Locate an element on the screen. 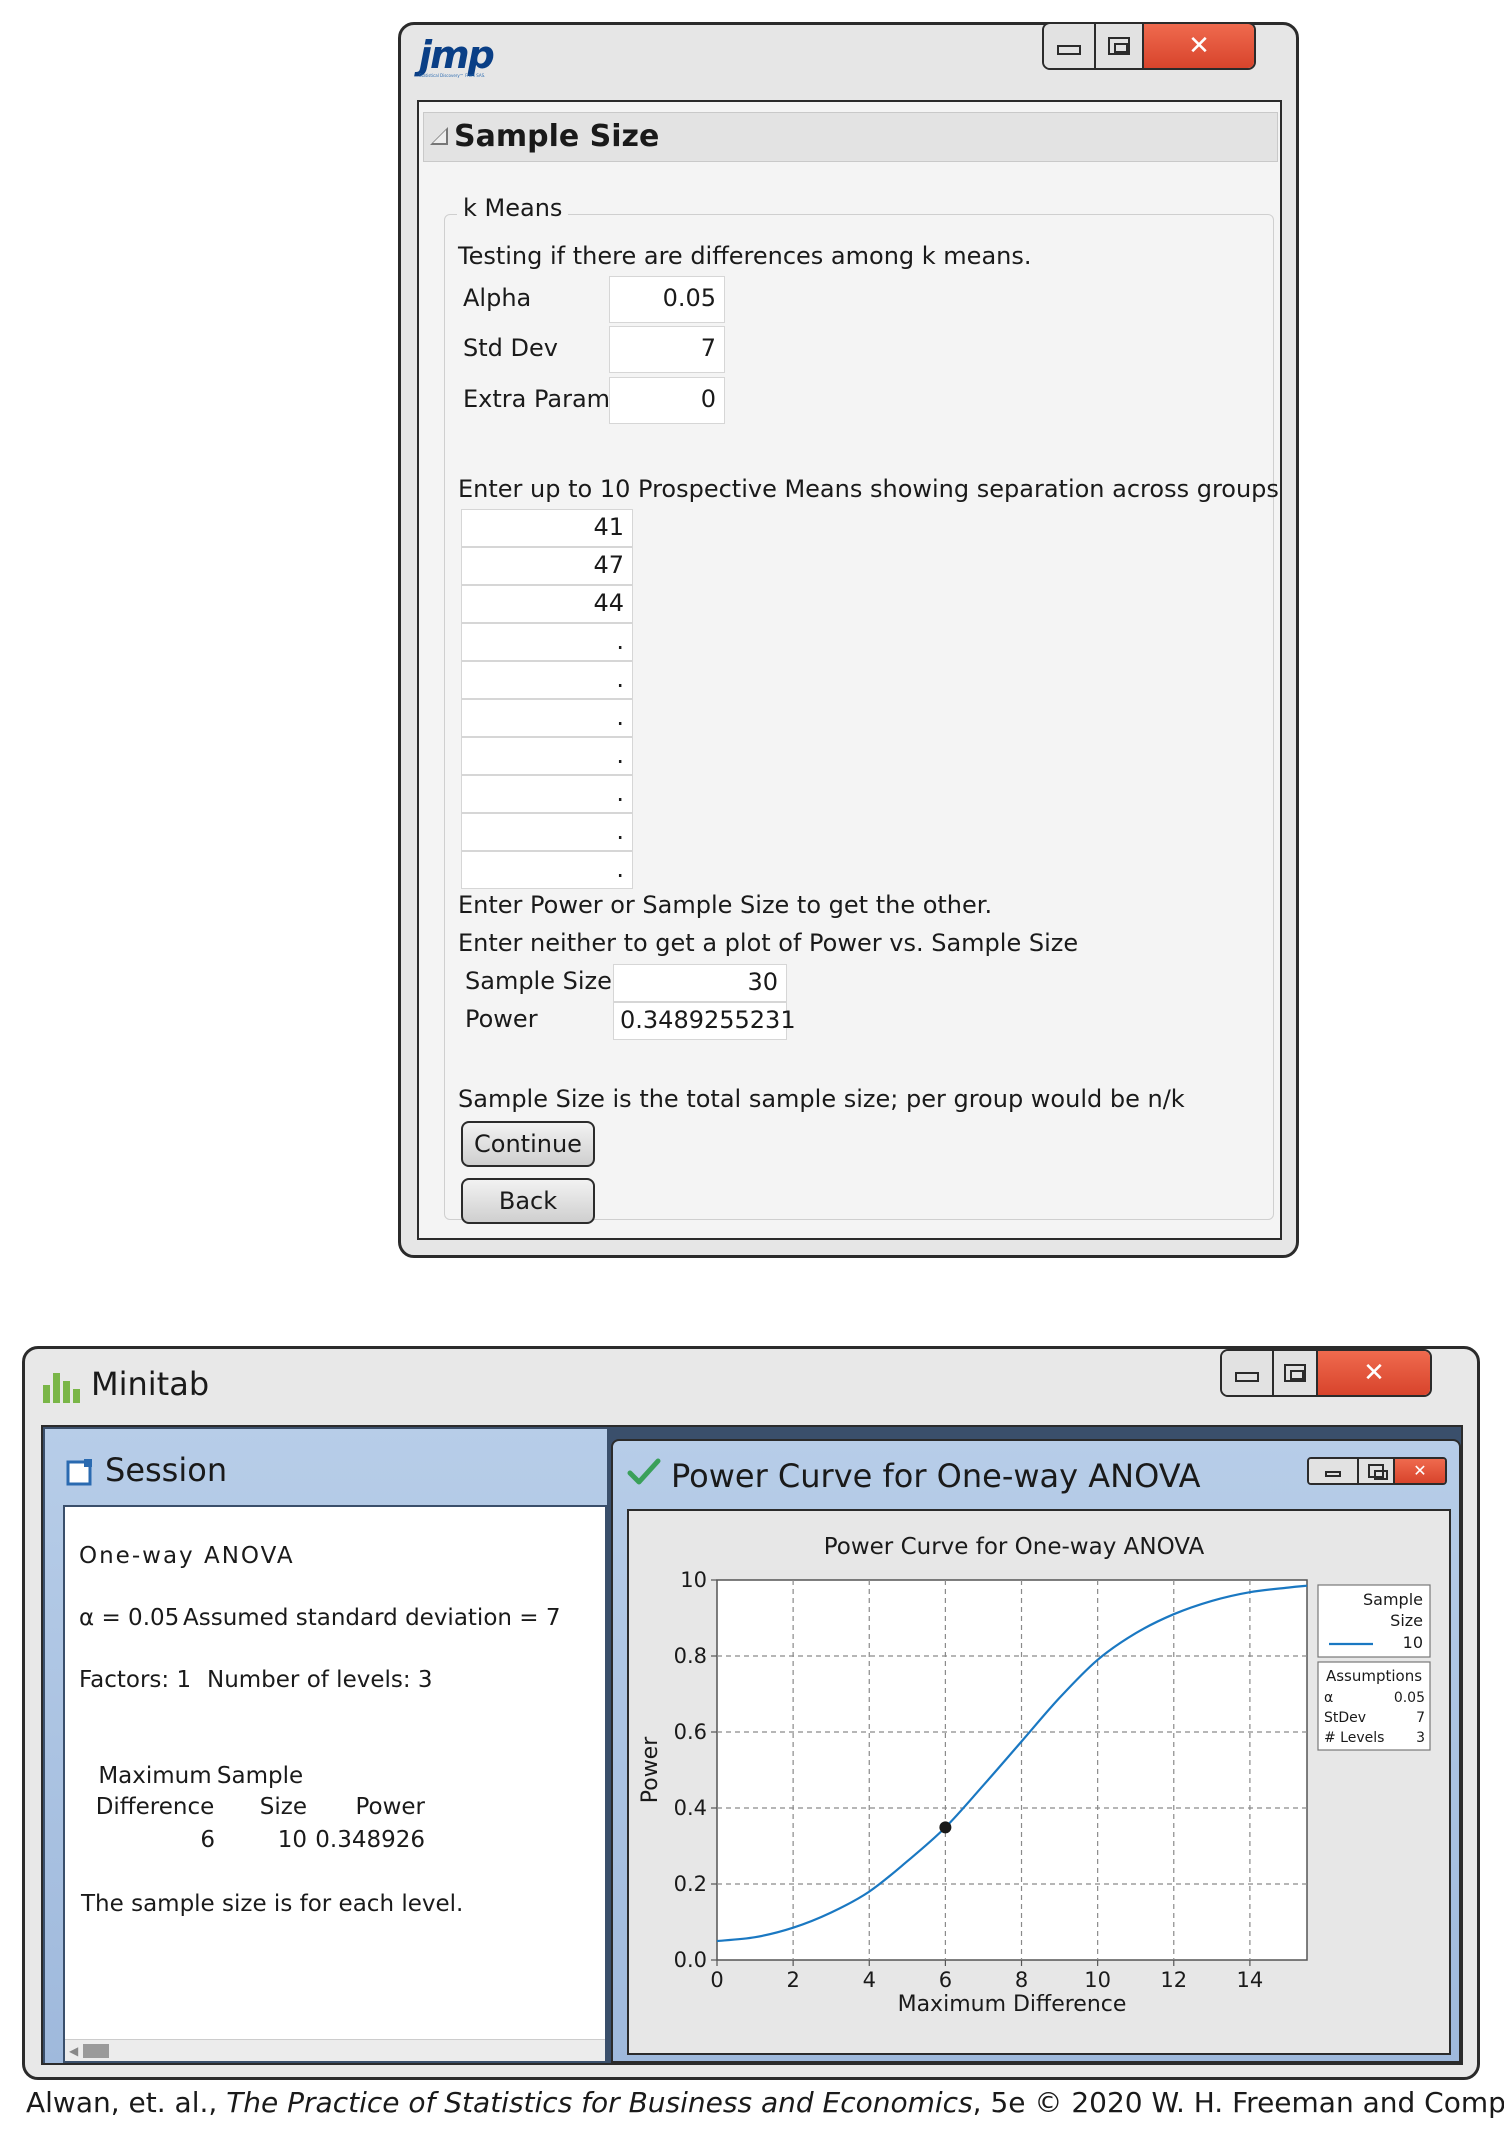  assumption-alpha-value: 0.05 is located at coordinates (1409, 1698).